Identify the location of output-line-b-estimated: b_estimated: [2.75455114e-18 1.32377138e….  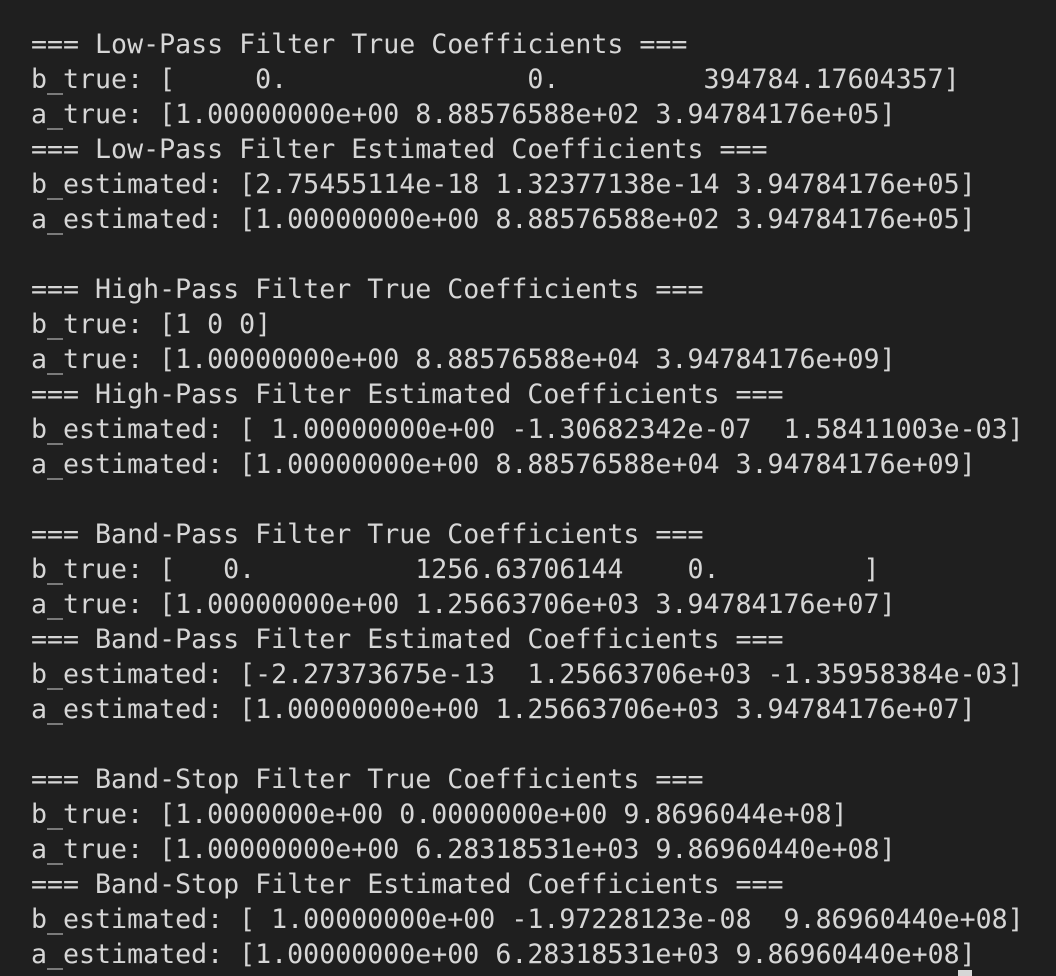
(503, 184).